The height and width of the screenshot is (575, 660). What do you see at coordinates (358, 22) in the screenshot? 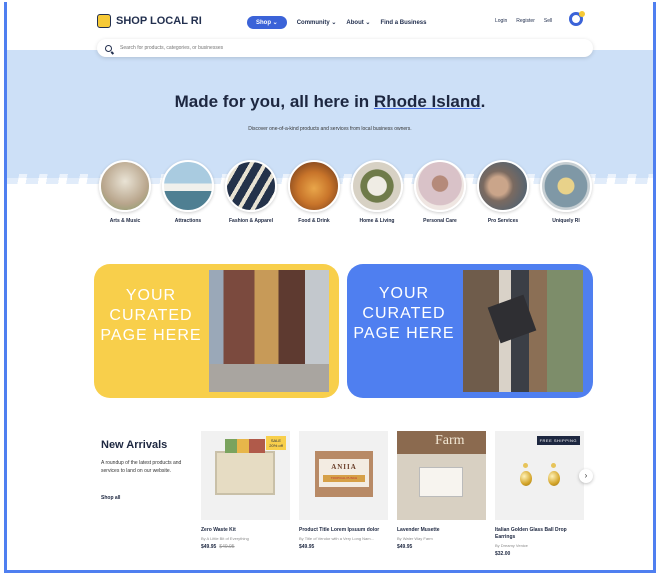
I see `nav-about: About ⌄` at bounding box center [358, 22].